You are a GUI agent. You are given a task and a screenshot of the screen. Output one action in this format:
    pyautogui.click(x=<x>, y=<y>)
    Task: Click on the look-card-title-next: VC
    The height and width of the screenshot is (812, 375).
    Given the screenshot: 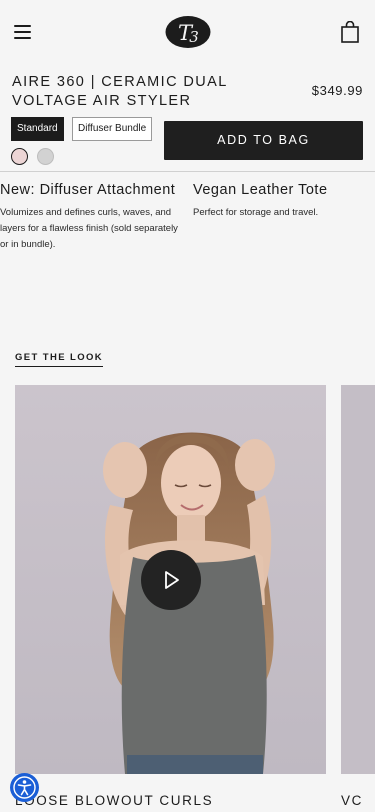 What is the action you would take?
    pyautogui.click(x=352, y=800)
    